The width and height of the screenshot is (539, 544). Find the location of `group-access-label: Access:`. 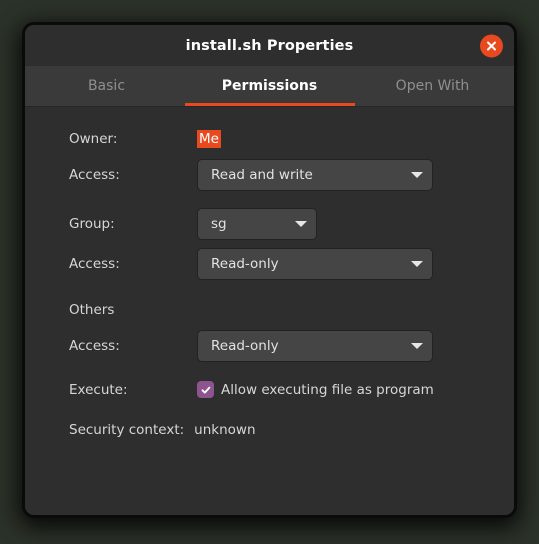

group-access-label: Access: is located at coordinates (94, 264).